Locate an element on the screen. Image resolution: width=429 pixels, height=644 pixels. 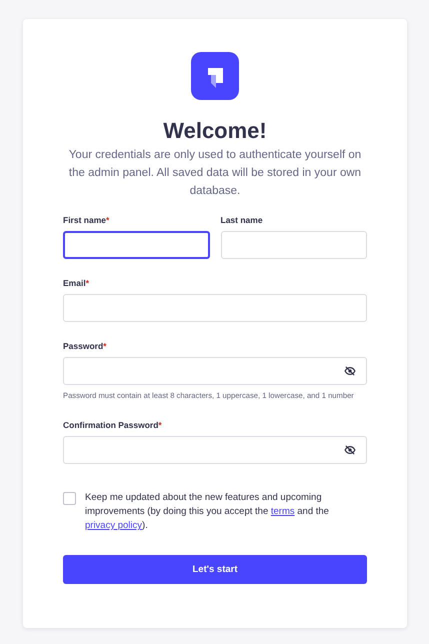
welcome-title: Welcome! is located at coordinates (215, 131).